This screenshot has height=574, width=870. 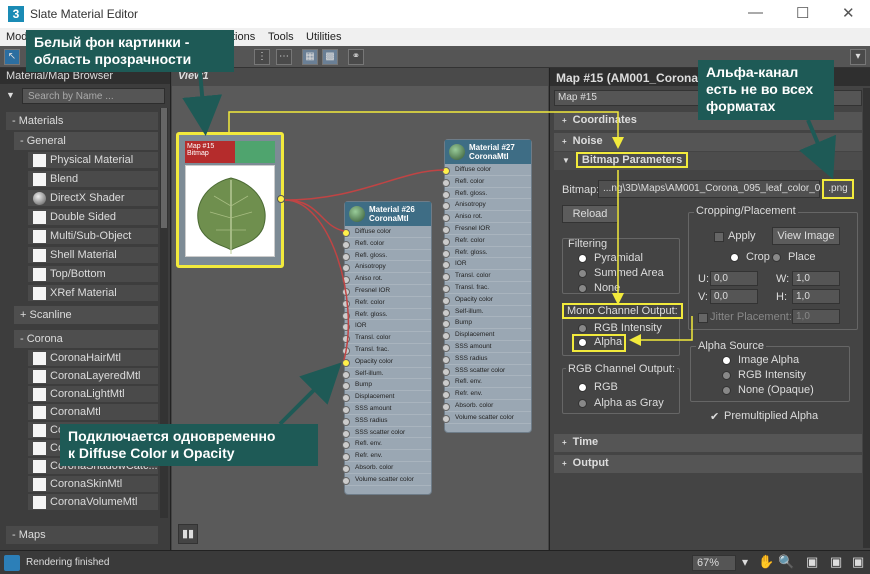 What do you see at coordinates (243, 37) in the screenshot?
I see `menu-options: tions` at bounding box center [243, 37].